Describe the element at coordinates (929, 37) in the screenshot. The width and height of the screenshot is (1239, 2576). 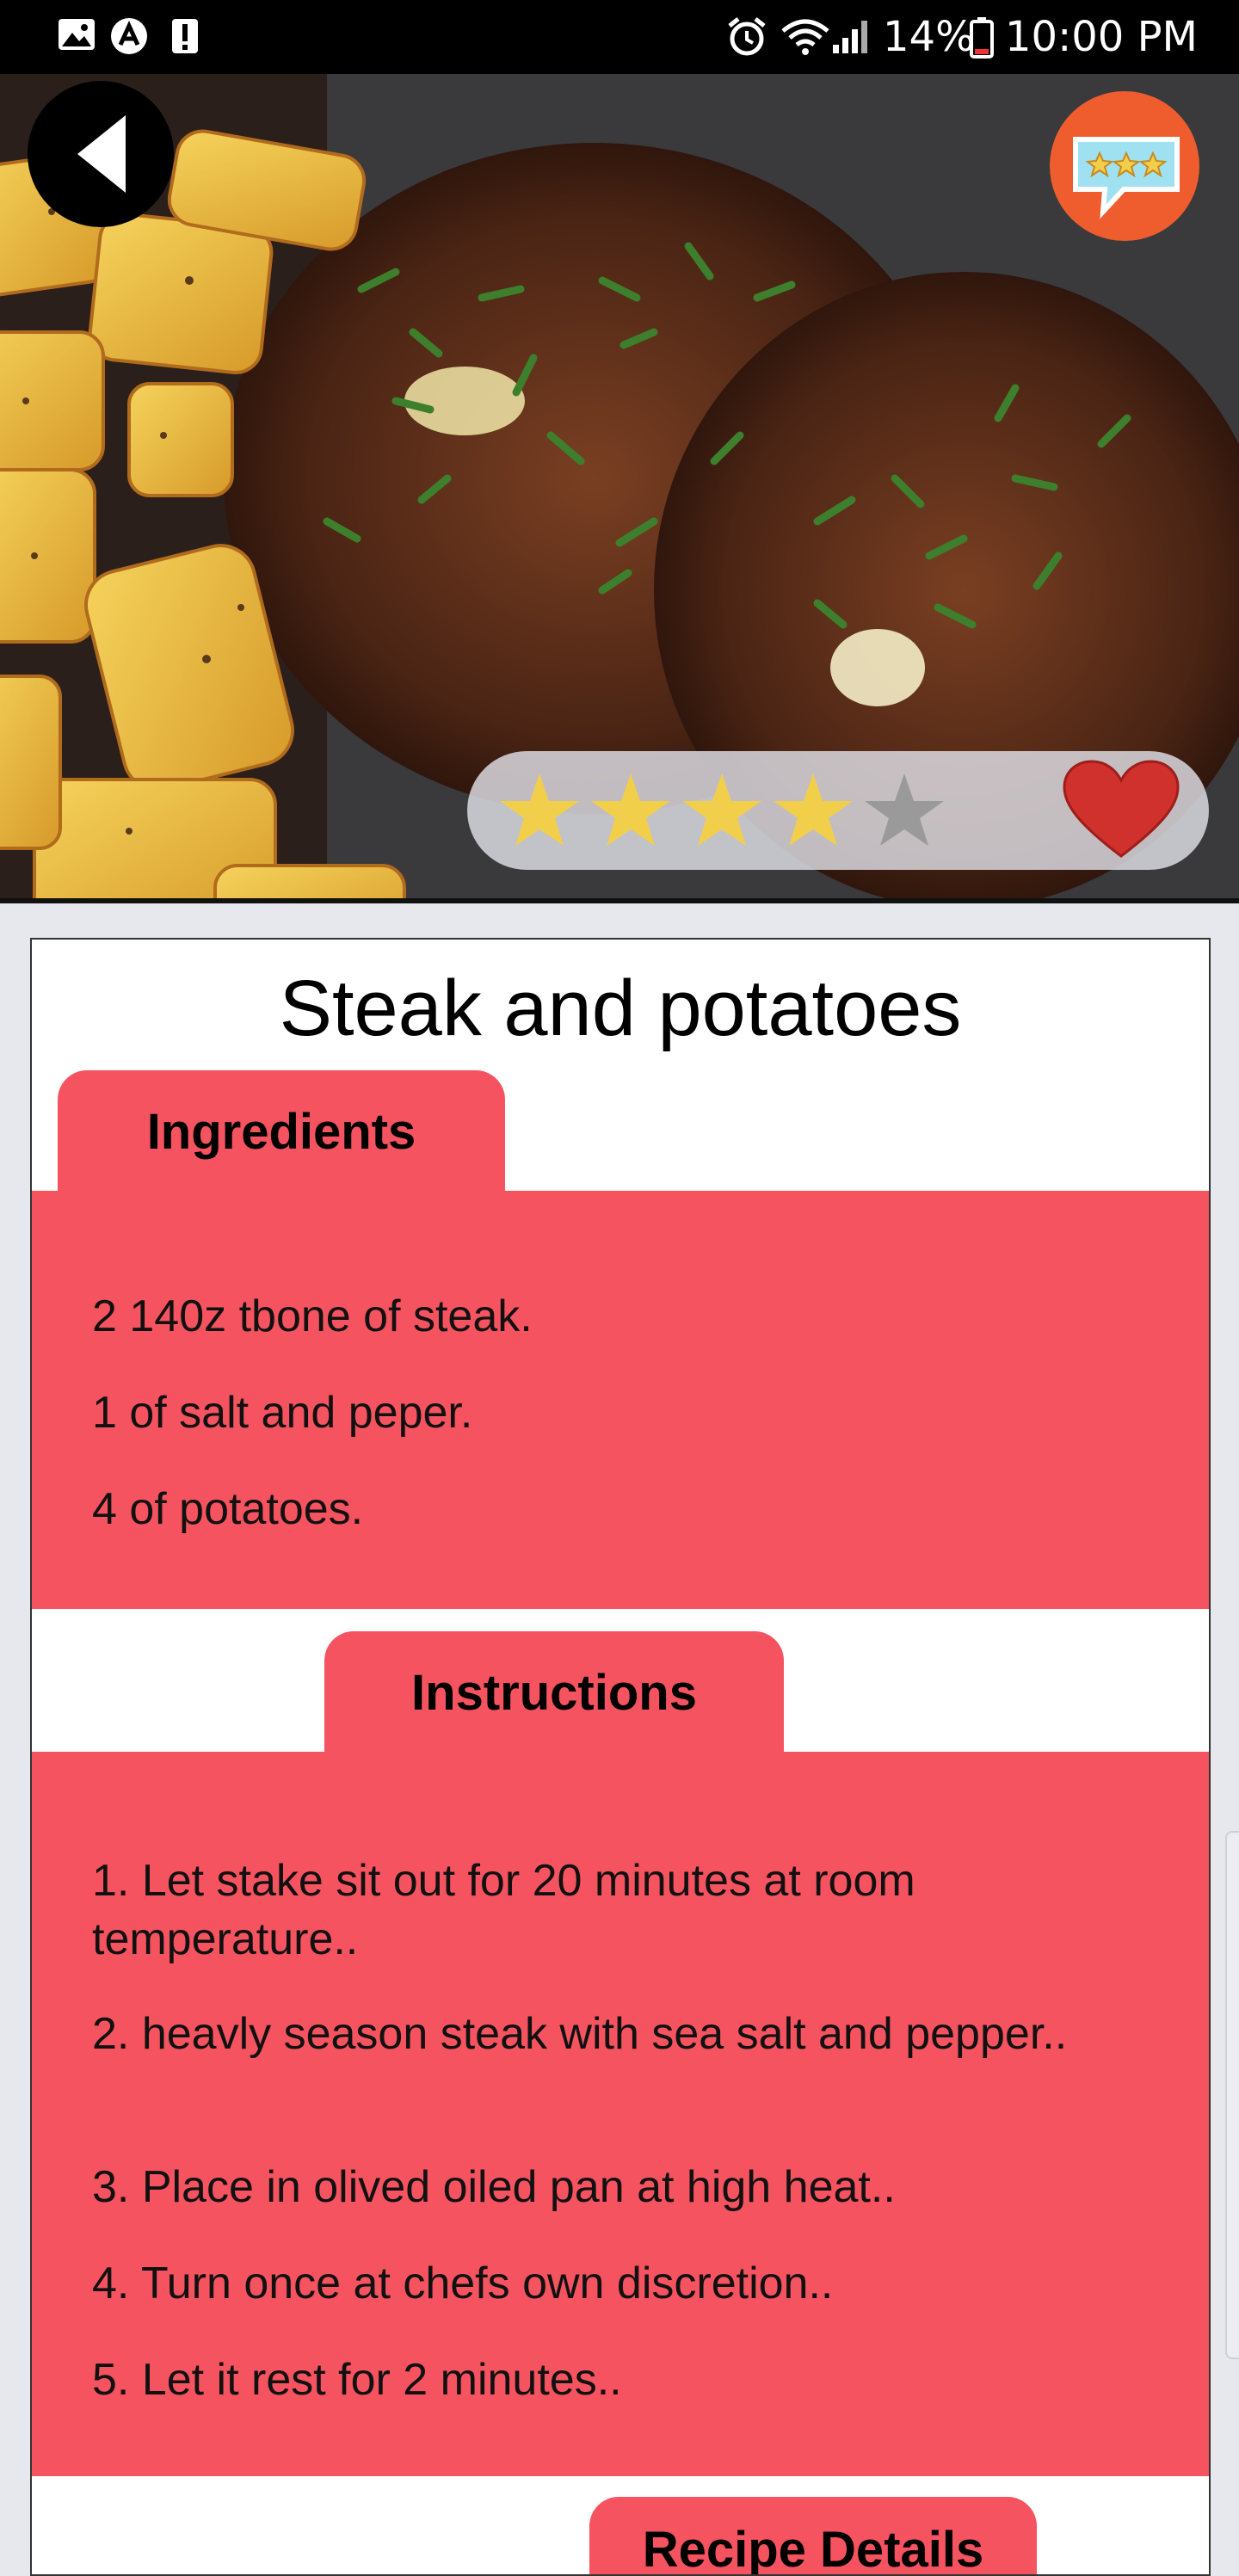
I see `battery-percent: 14%` at that location.